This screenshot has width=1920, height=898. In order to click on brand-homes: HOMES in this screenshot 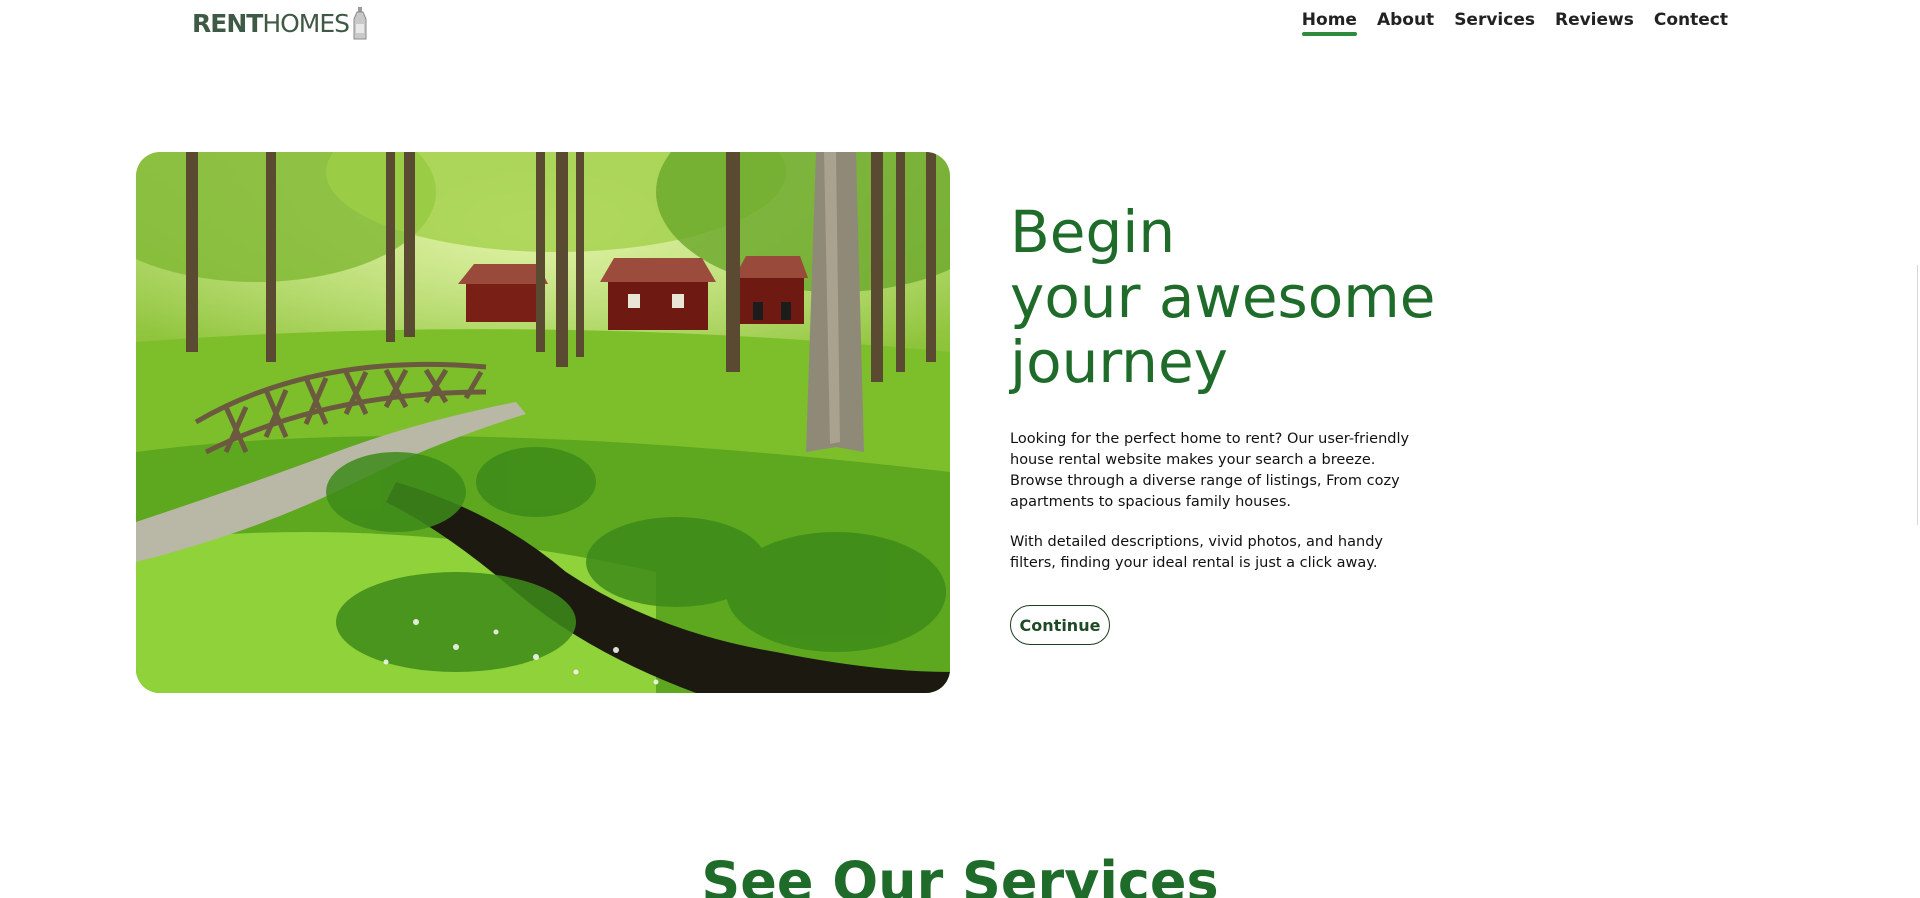, I will do `click(306, 23)`.